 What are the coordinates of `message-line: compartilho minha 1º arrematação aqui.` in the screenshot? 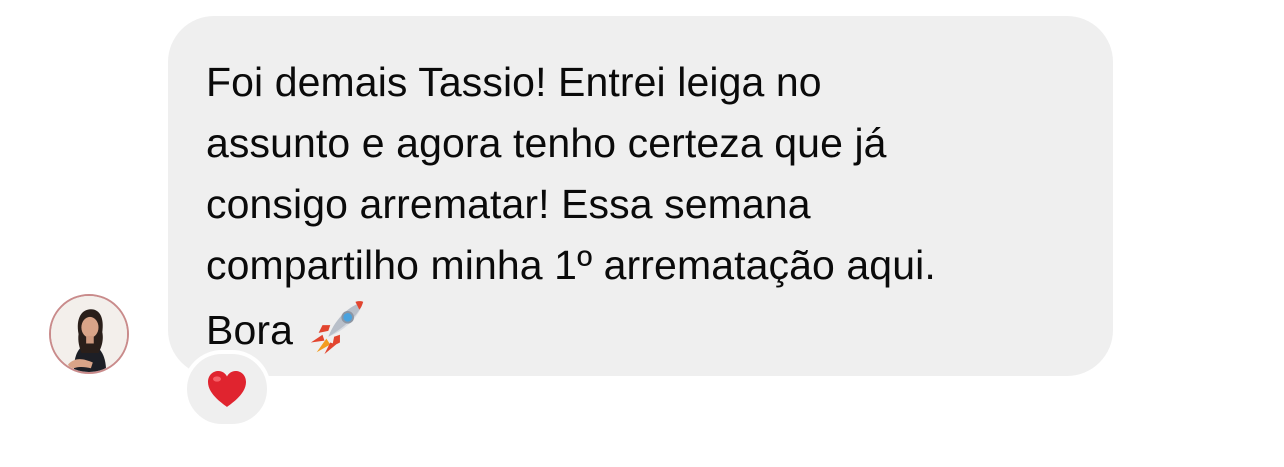 It's located at (571, 265).